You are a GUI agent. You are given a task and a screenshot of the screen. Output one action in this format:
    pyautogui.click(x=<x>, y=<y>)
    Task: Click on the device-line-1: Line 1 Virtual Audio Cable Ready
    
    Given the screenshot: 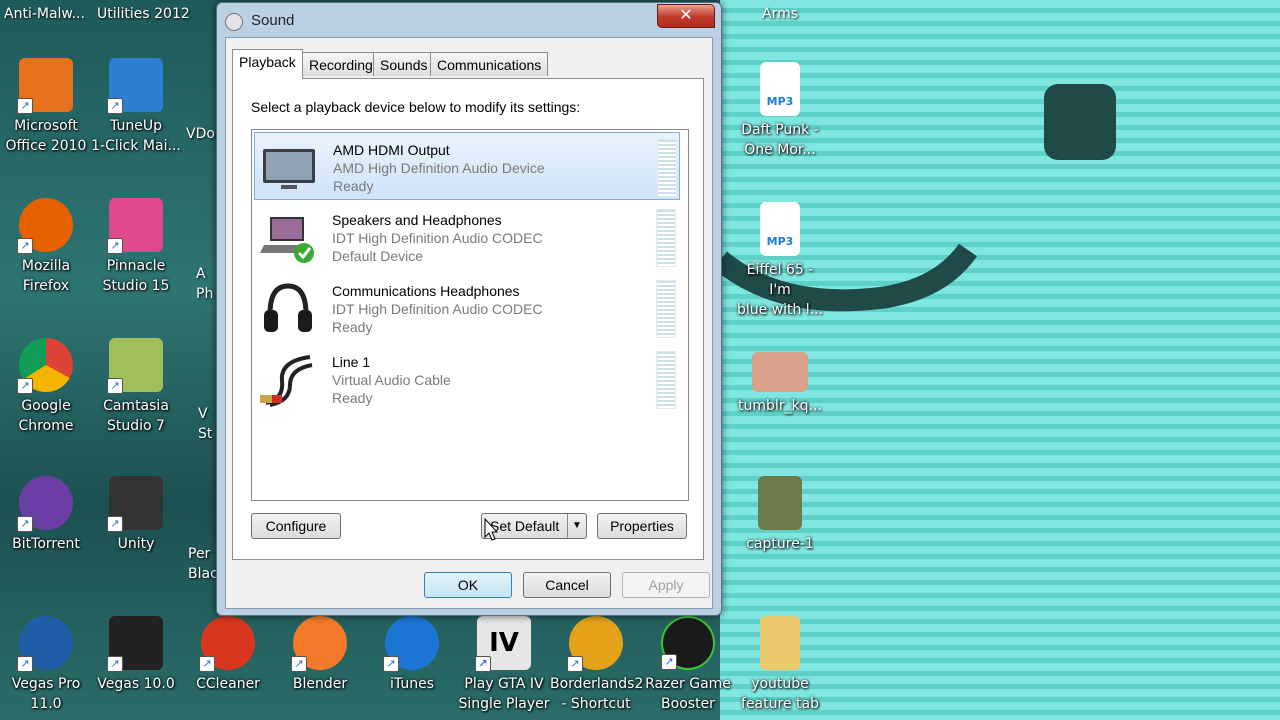 What is the action you would take?
    pyautogui.click(x=467, y=379)
    